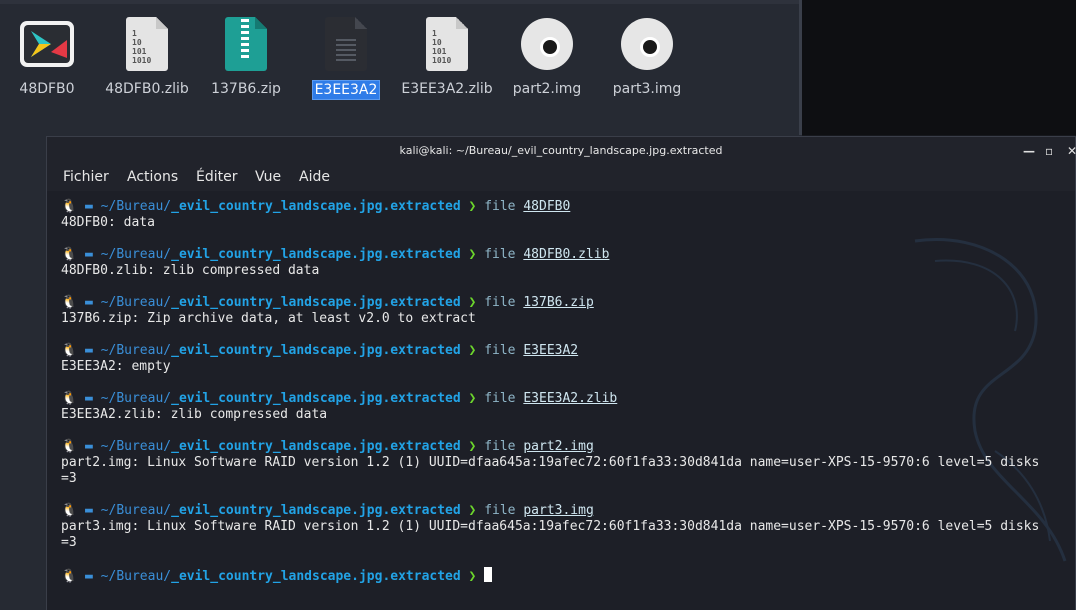 Image resolution: width=1076 pixels, height=610 pixels. What do you see at coordinates (1049, 151) in the screenshot?
I see `maximize-button: ▫` at bounding box center [1049, 151].